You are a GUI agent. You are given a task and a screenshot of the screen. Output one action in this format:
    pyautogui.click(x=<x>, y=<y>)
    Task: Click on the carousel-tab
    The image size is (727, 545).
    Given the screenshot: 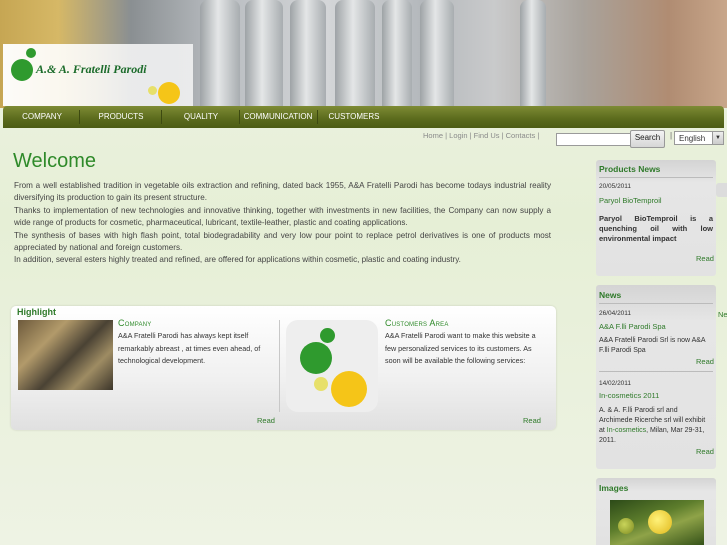 What is the action you would take?
    pyautogui.click(x=721, y=190)
    